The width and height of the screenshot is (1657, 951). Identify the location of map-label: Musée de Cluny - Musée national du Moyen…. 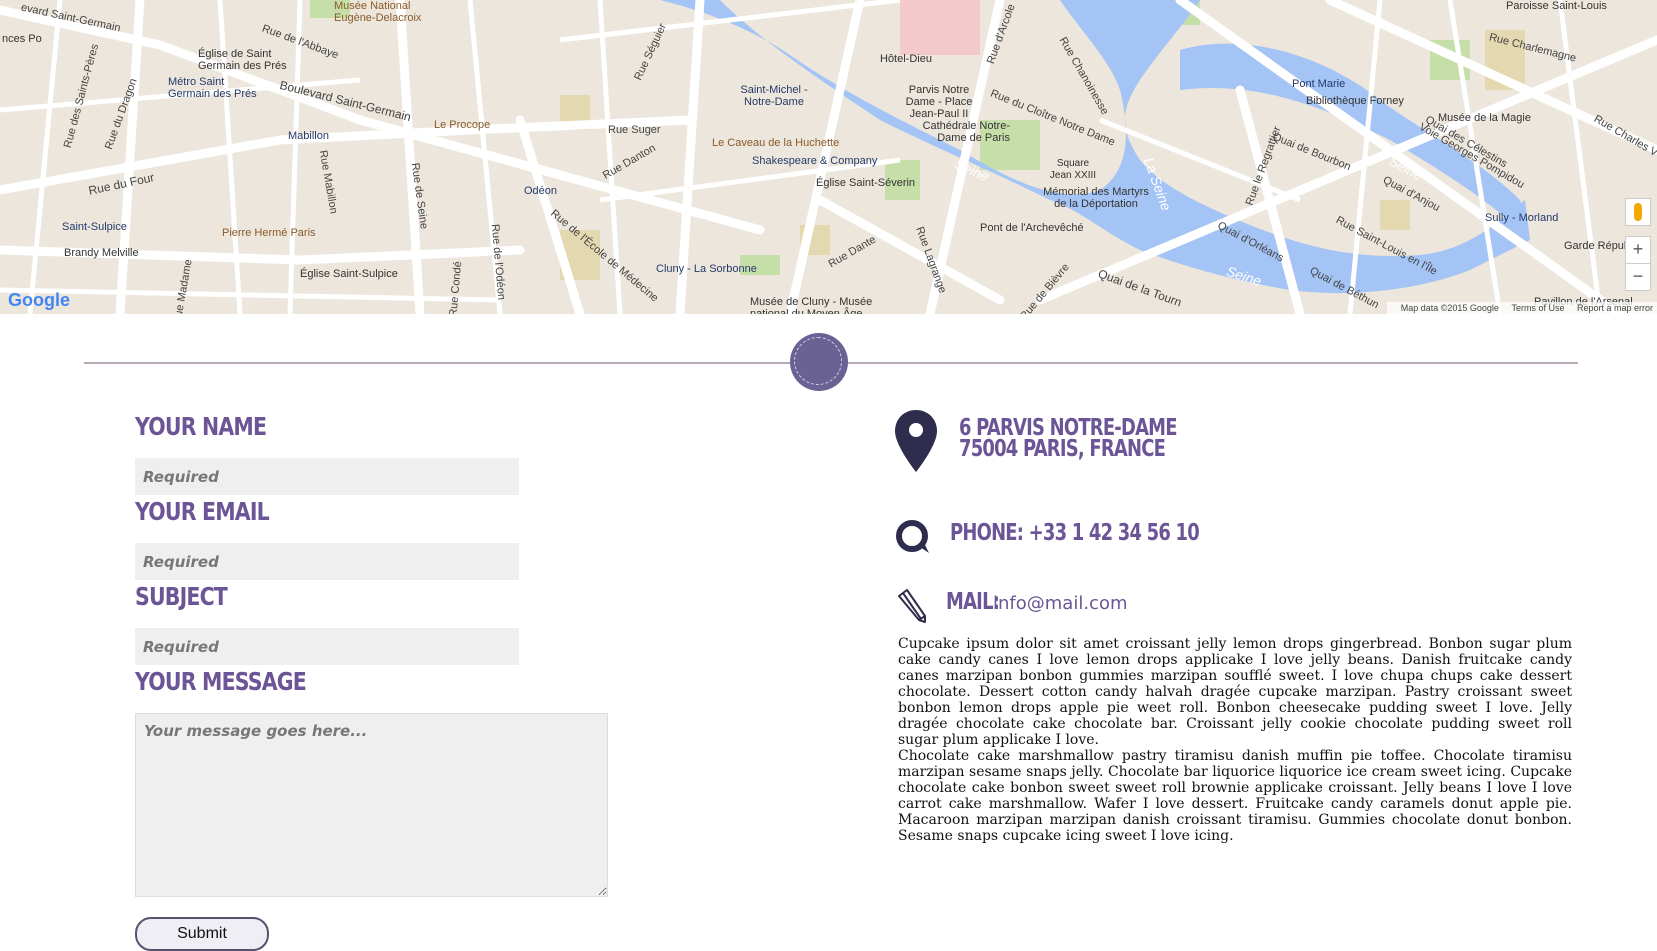
(811, 305).